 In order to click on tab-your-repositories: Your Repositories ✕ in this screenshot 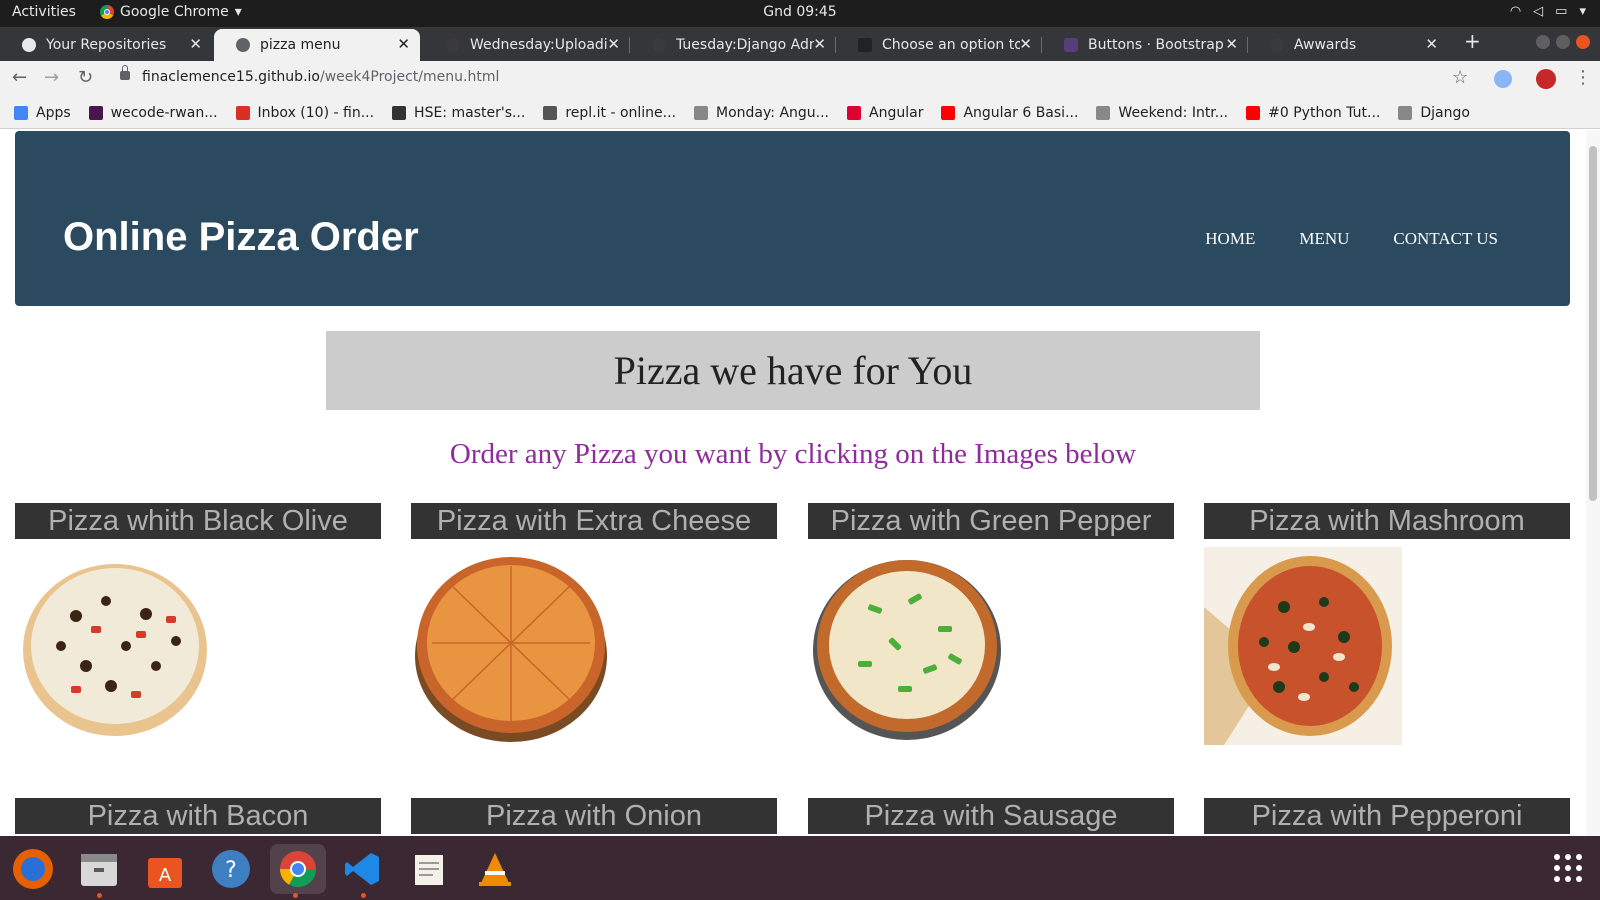, I will do `click(106, 45)`.